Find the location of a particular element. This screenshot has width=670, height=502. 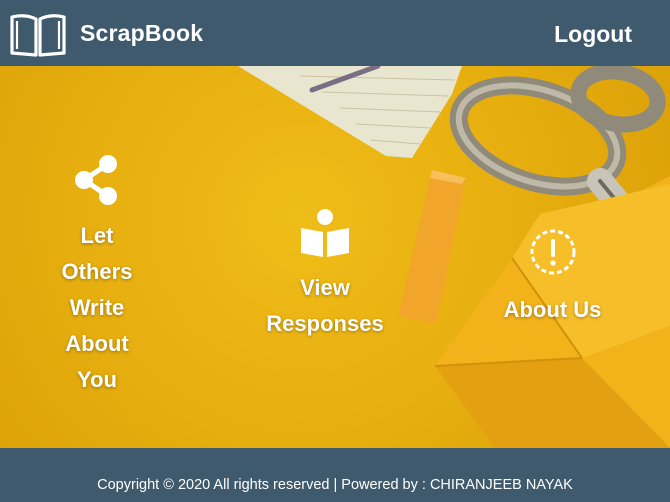

orange-block-shape is located at coordinates (432, 247).